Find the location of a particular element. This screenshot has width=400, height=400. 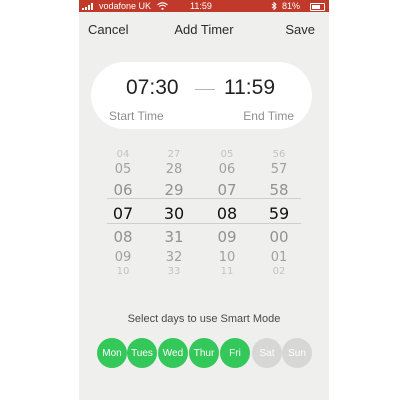

picker-value: 27 is located at coordinates (174, 154).